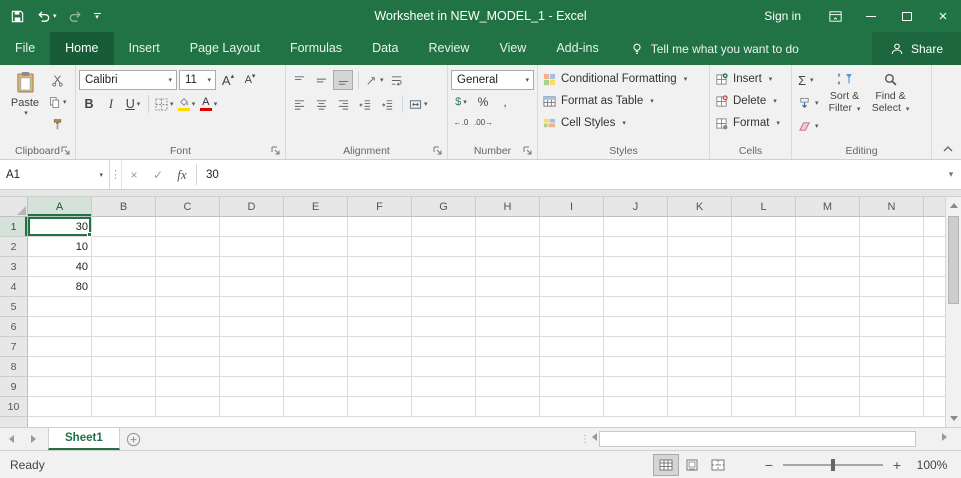 This screenshot has width=961, height=478. I want to click on fill-button: ▾, so click(808, 103).